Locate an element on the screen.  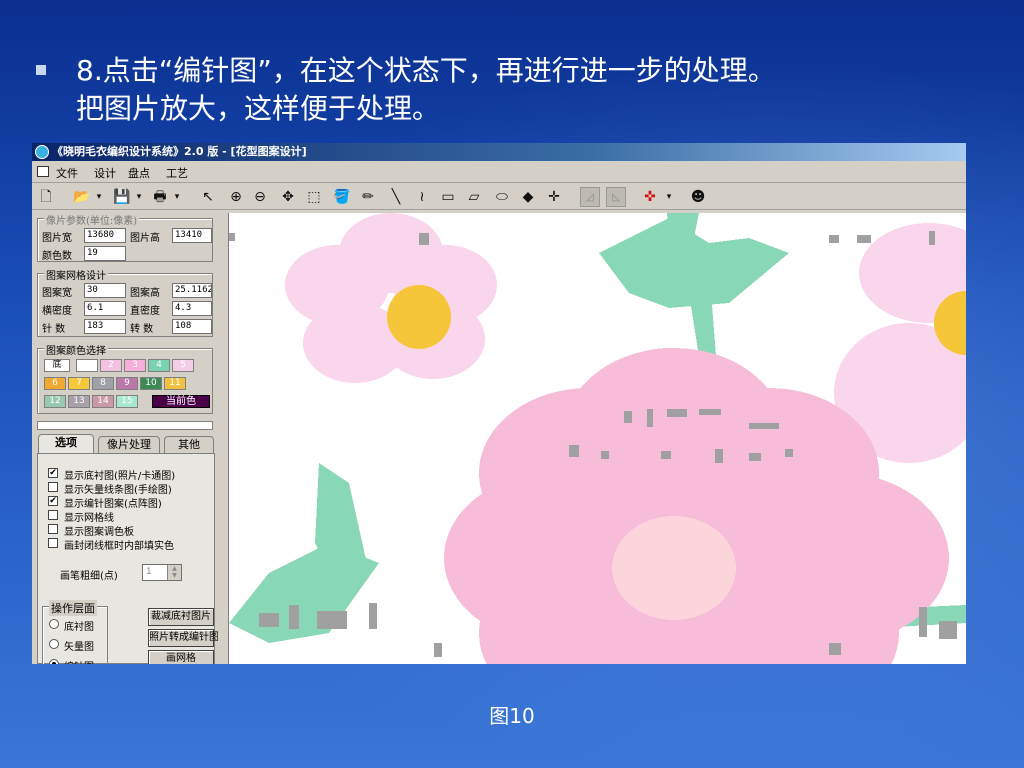
image-width-field: 13680 is located at coordinates (105, 235).